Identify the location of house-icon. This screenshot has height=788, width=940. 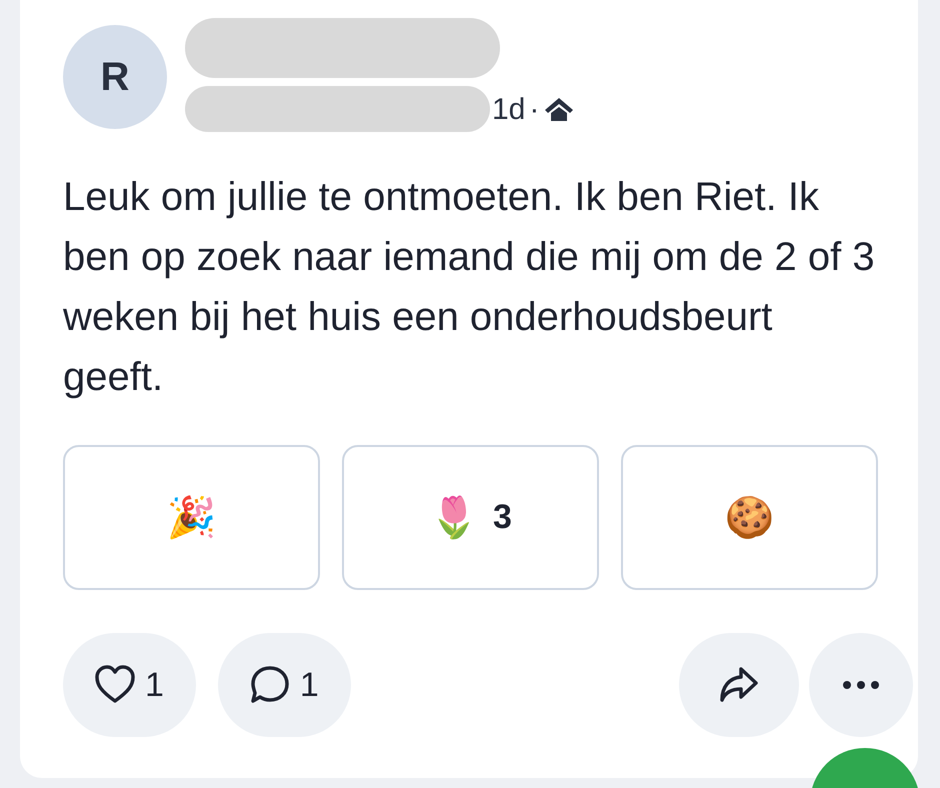
(559, 109).